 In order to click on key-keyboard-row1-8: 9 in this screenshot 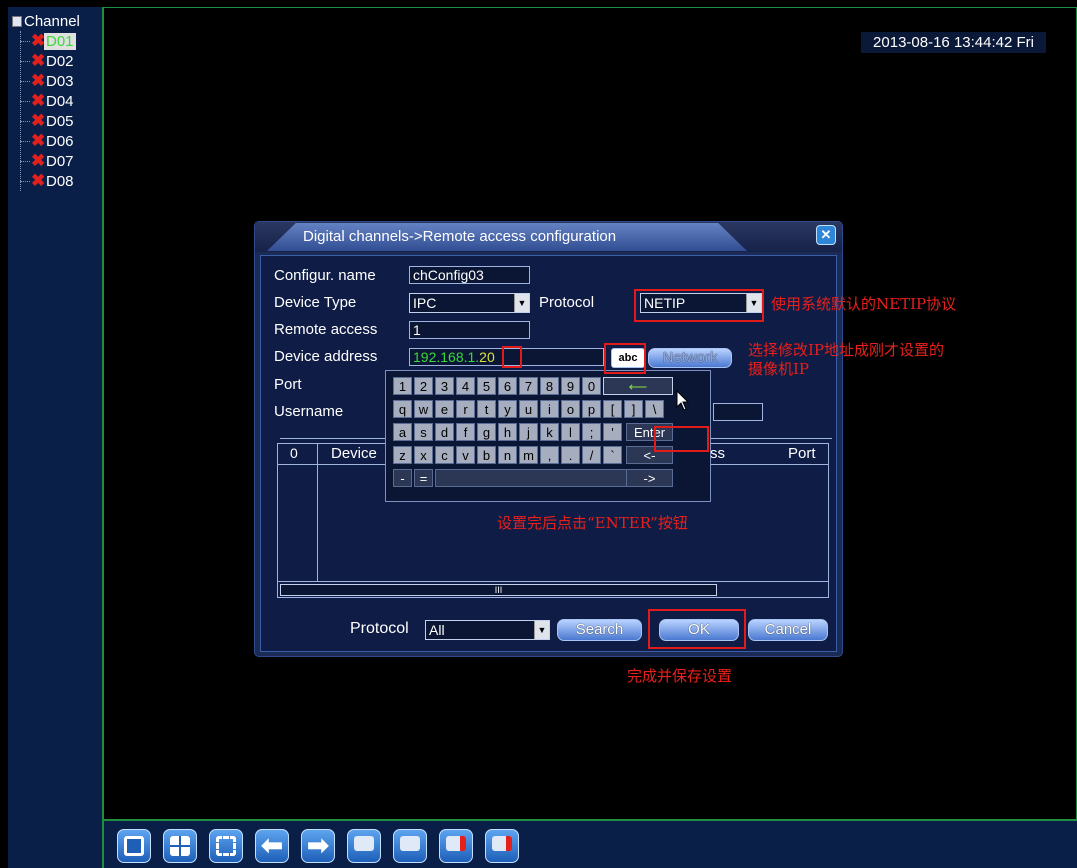, I will do `click(570, 386)`.